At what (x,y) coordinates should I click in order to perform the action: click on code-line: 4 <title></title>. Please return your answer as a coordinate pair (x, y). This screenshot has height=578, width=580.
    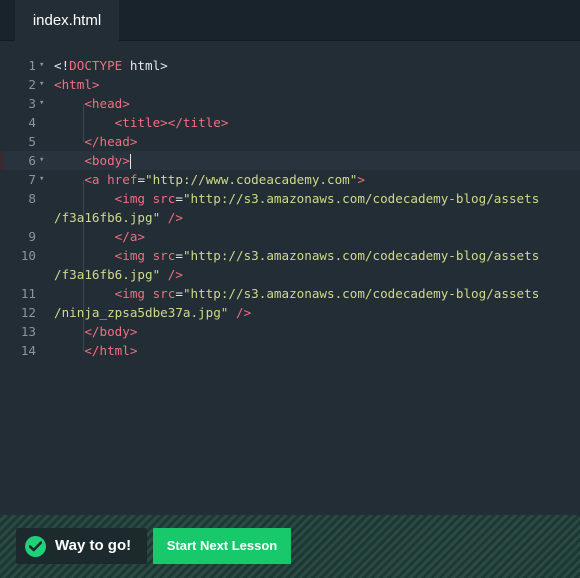
    Looking at the image, I should click on (290, 122).